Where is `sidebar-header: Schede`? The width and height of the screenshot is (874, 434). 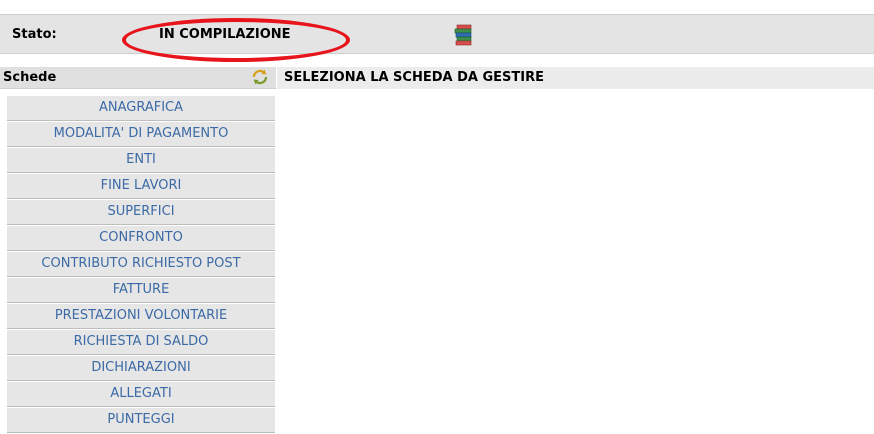
sidebar-header: Schede is located at coordinates (138, 78).